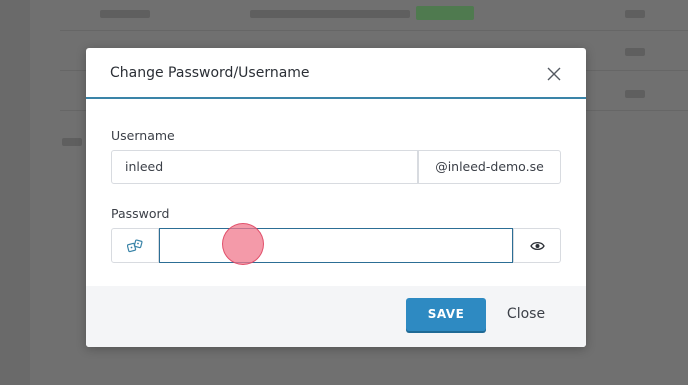  Describe the element at coordinates (336, 316) in the screenshot. I see `modal-footer: SAVE Close` at that location.